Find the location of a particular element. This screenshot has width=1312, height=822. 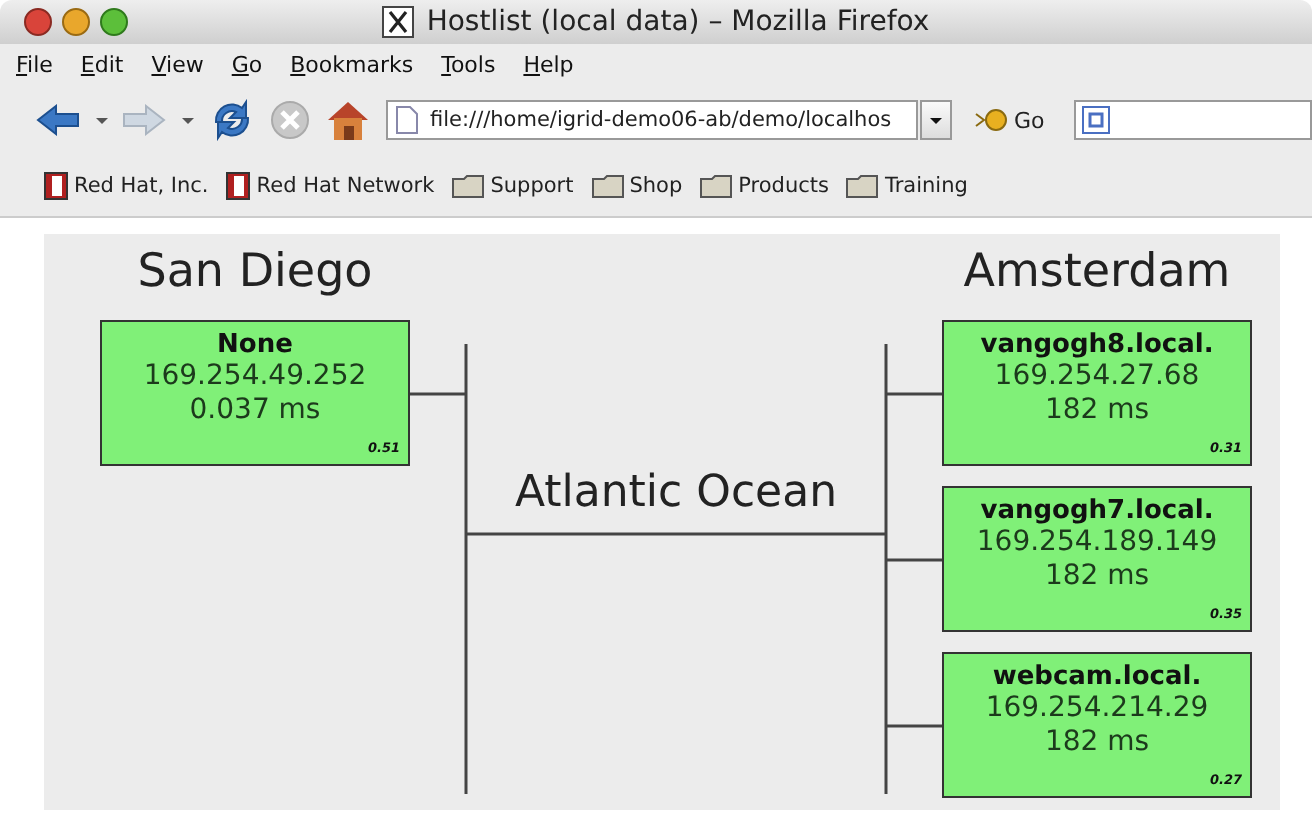

close-button is located at coordinates (38, 22).